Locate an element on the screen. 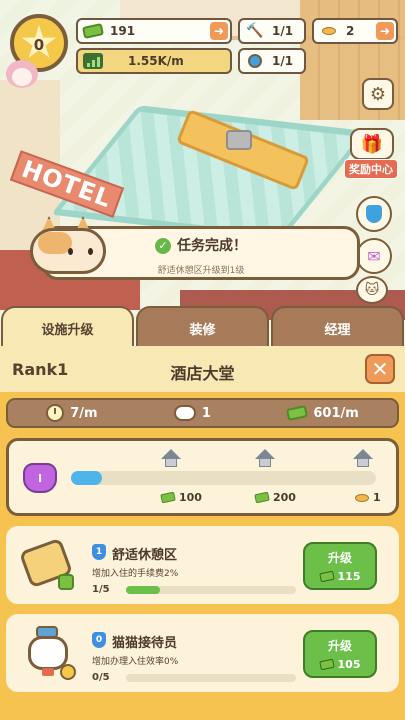 Image resolution: width=405 pixels, height=720 pixels. crown-level-icon: I is located at coordinates (40, 478).